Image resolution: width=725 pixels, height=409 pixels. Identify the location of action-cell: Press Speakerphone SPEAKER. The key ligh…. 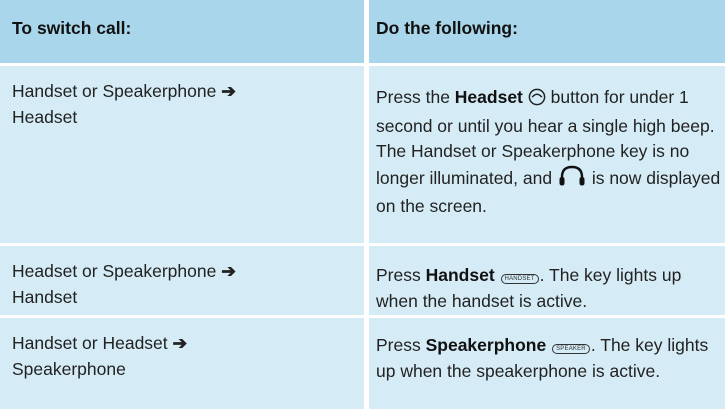
(547, 363).